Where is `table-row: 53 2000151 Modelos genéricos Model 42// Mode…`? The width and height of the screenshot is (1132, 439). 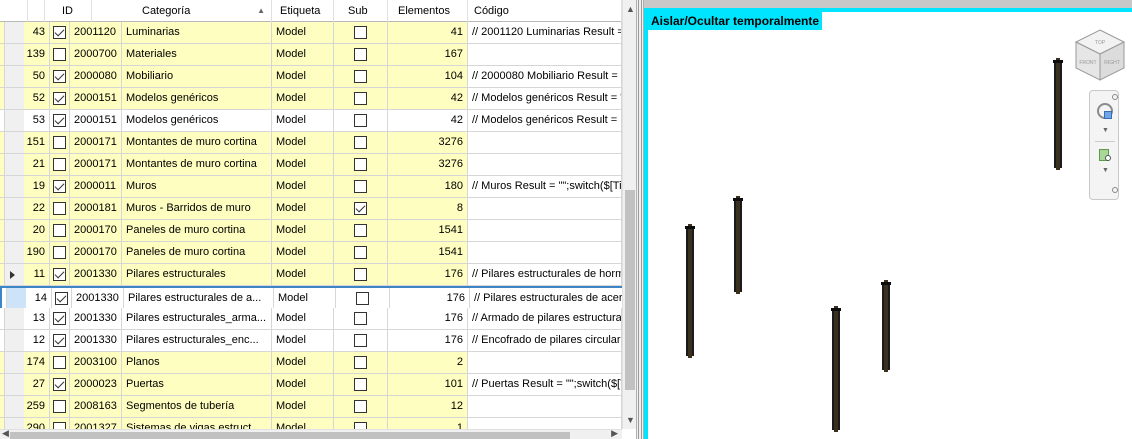
table-row: 53 2000151 Modelos genéricos Model 42// Mode… is located at coordinates (311, 121).